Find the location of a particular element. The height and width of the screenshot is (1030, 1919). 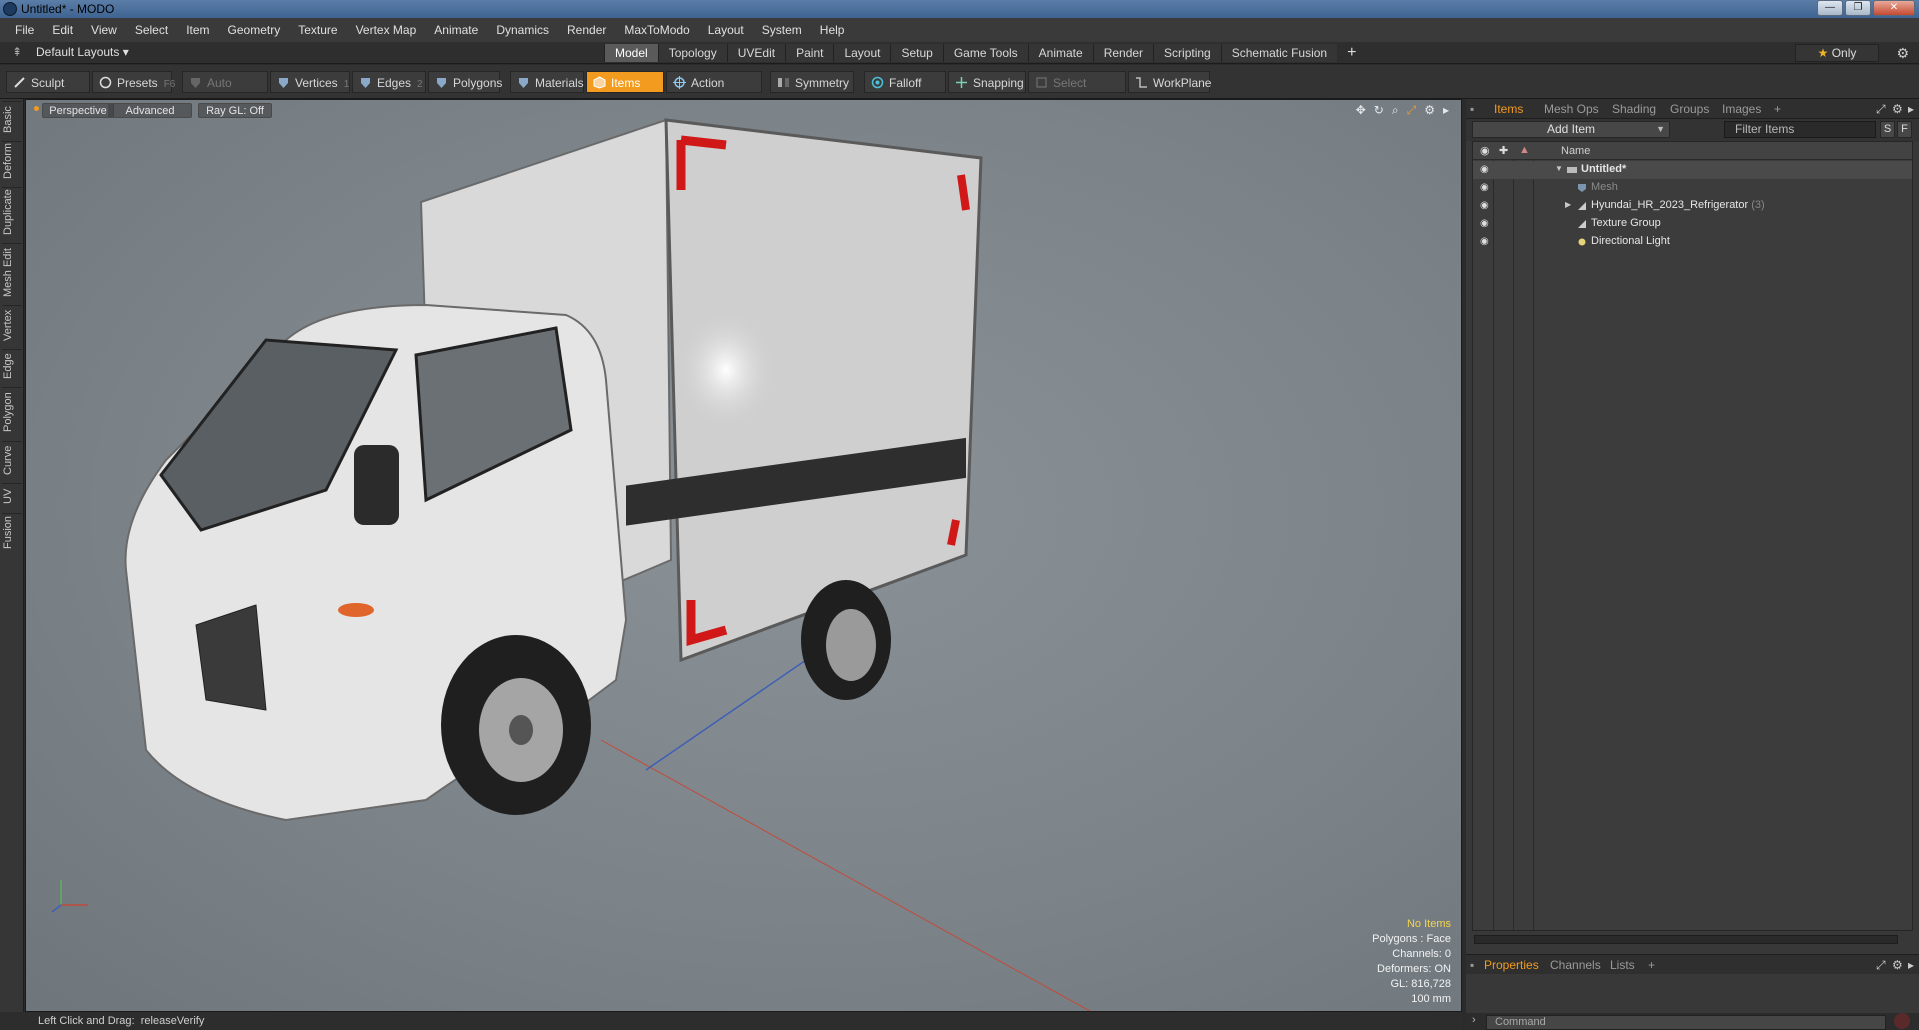

presets-button: Presets F6 is located at coordinates (133, 82).